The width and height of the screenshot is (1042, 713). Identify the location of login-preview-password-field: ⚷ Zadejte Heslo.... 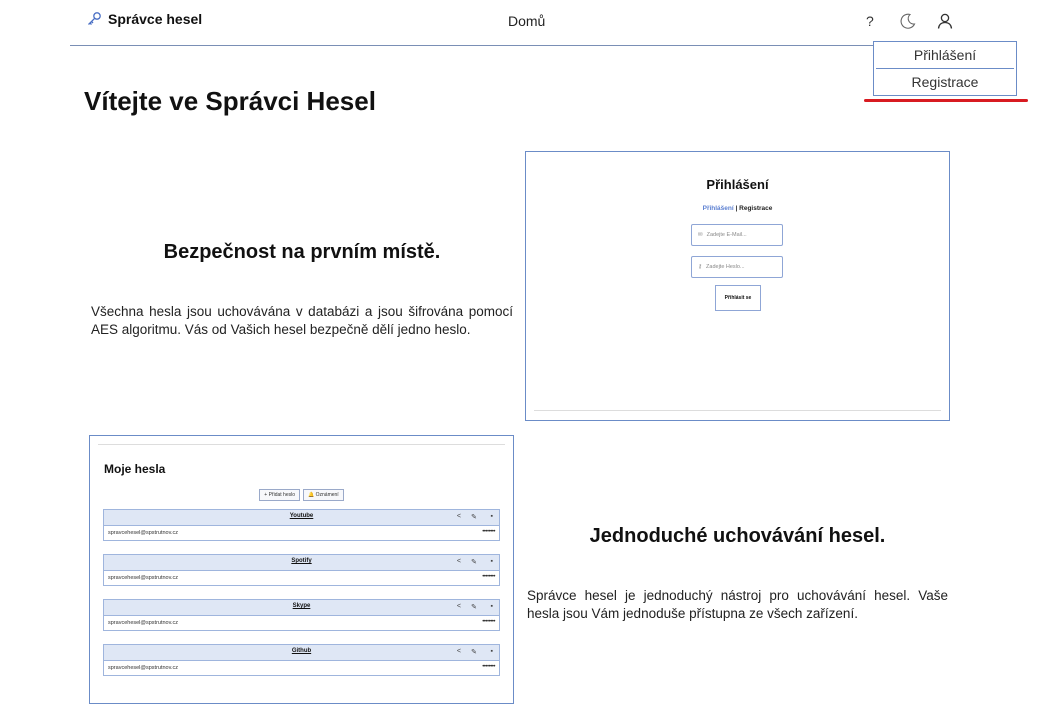
(737, 267).